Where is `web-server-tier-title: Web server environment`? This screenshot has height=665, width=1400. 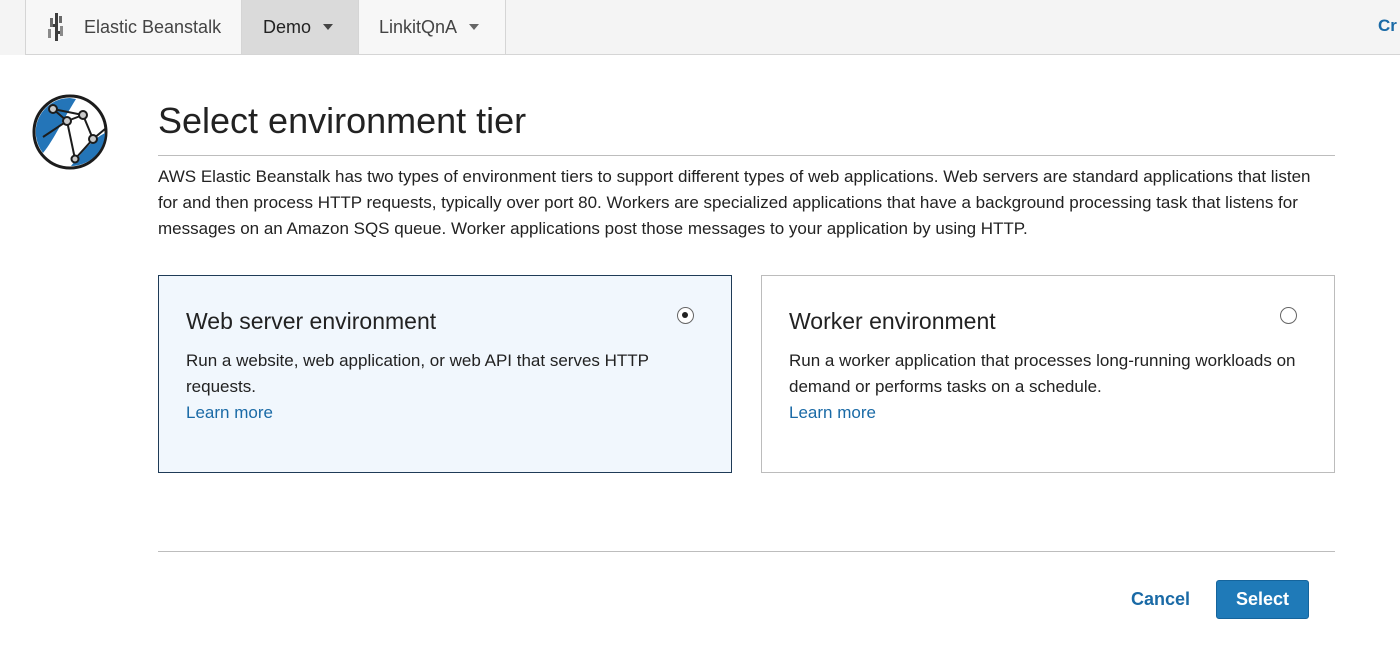
web-server-tier-title: Web server environment is located at coordinates (311, 321).